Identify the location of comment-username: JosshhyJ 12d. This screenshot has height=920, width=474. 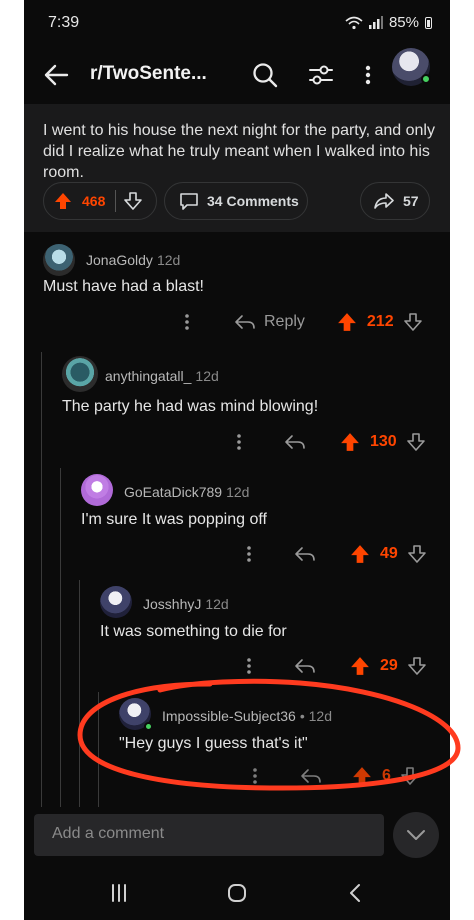
(186, 604).